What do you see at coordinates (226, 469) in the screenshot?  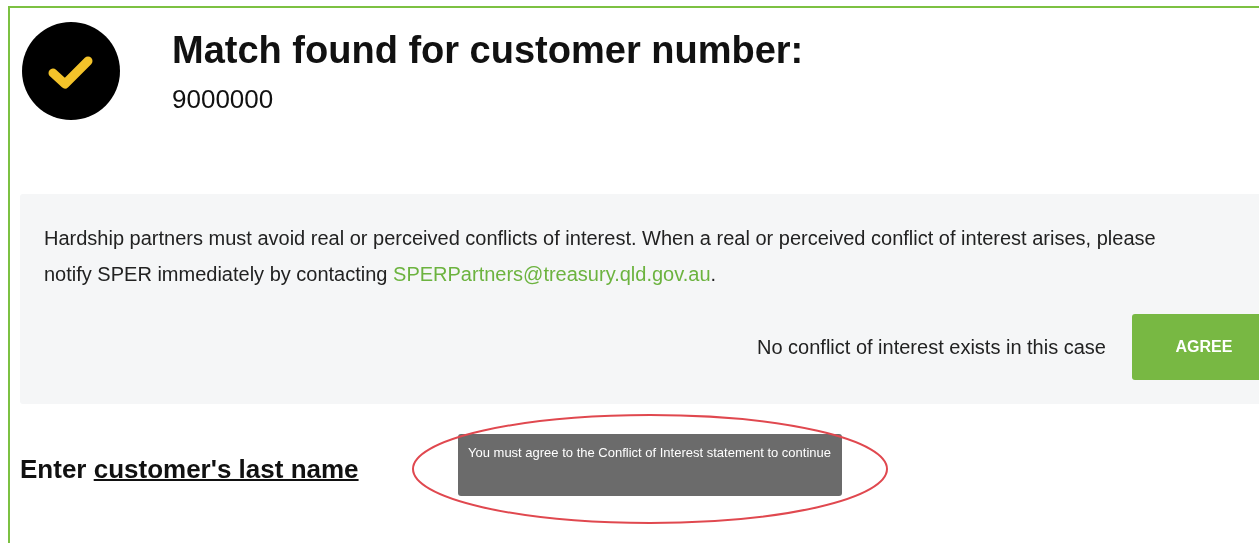 I see `last-name-link: customer's last name` at bounding box center [226, 469].